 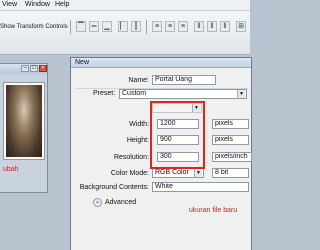 I want to click on distribute-top-icon: ≡, so click(x=157, y=26).